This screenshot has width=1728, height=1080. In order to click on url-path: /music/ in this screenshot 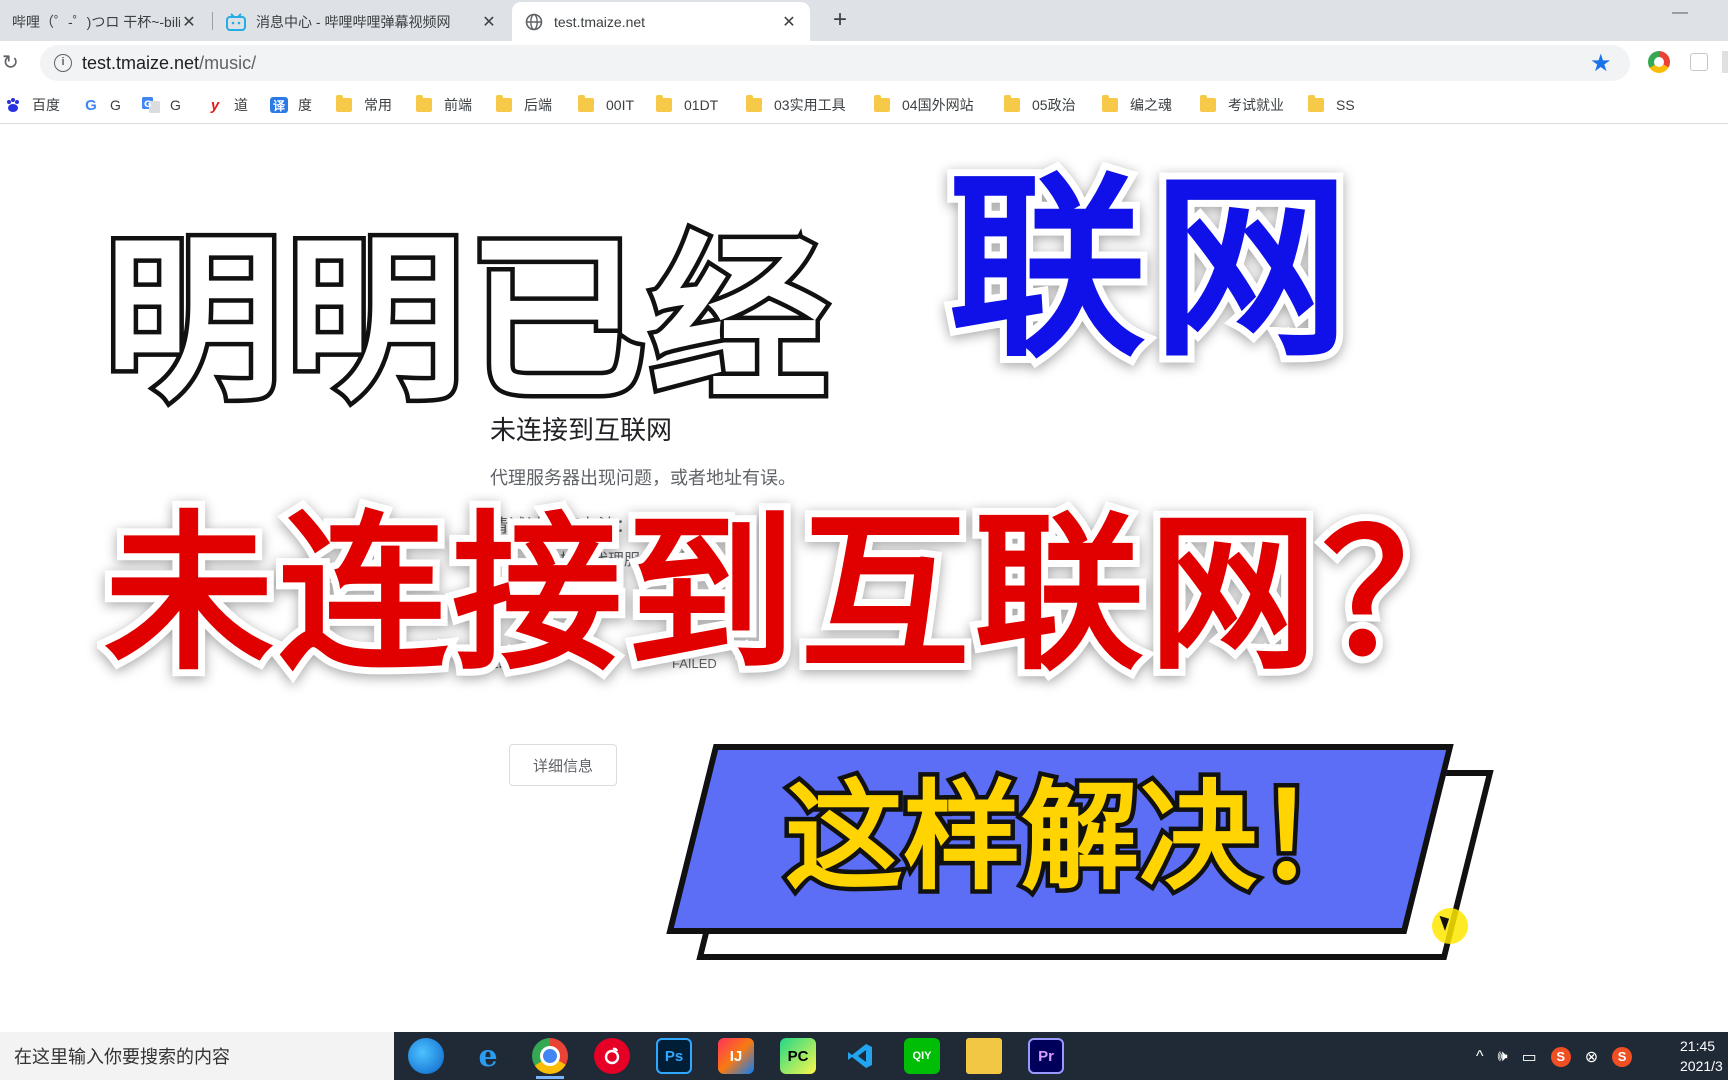, I will do `click(228, 63)`.